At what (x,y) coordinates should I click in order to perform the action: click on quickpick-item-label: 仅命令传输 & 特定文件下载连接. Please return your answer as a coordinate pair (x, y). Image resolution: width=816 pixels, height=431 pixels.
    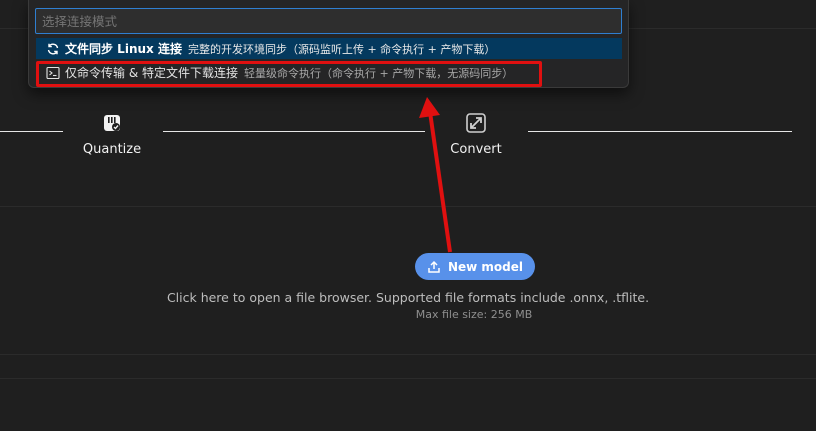
    Looking at the image, I should click on (151, 73).